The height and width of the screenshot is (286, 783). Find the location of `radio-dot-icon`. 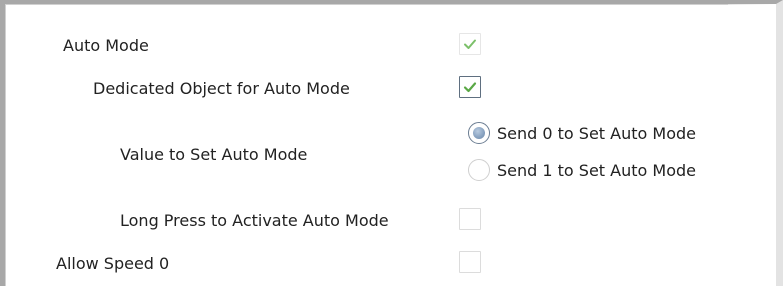

radio-dot-icon is located at coordinates (479, 133).